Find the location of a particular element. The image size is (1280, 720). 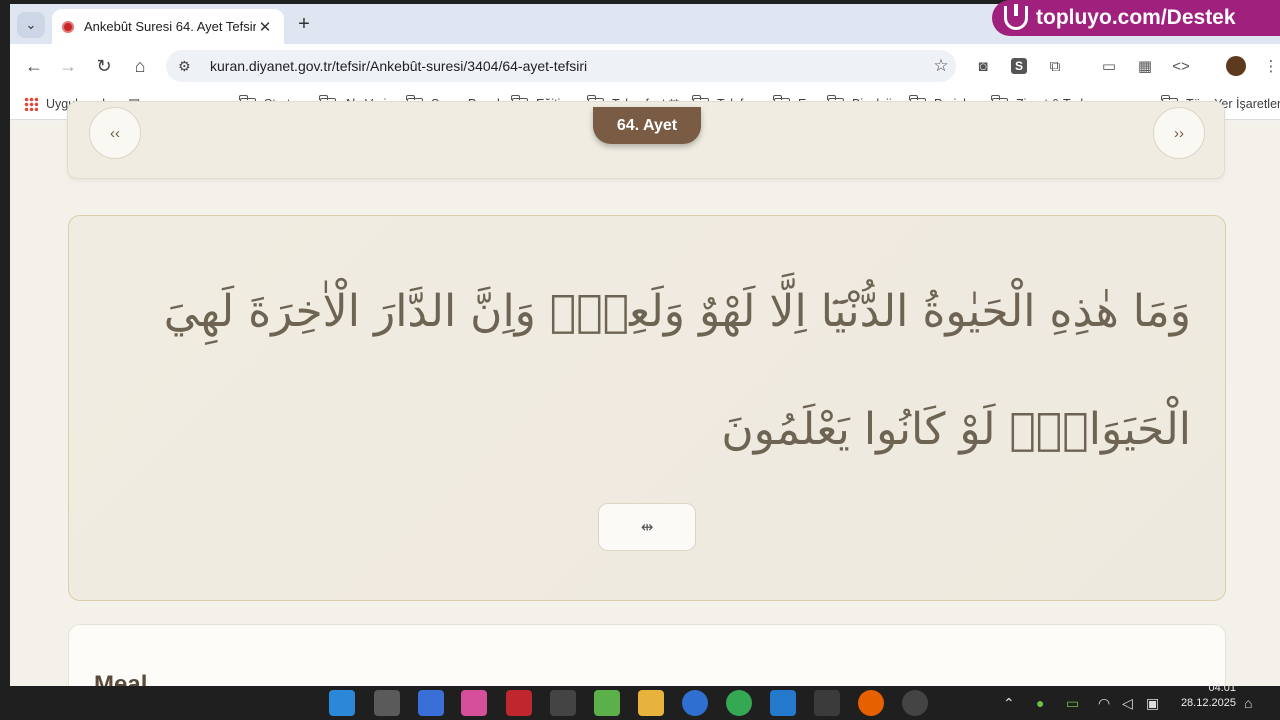

microphone-icon: ● is located at coordinates (1040, 703).